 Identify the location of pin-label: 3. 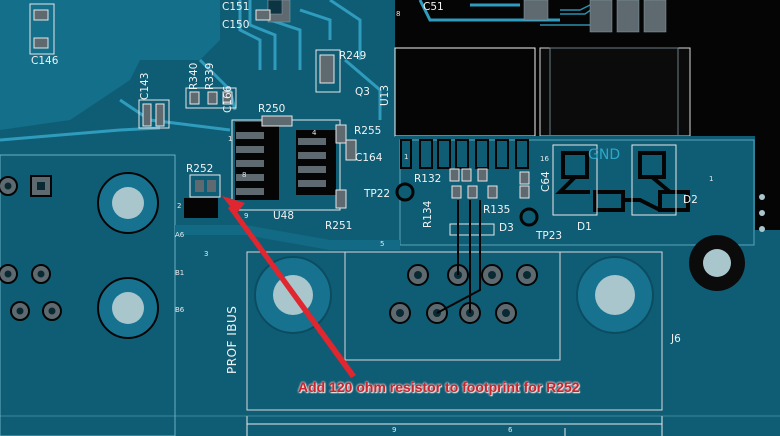
(206, 254).